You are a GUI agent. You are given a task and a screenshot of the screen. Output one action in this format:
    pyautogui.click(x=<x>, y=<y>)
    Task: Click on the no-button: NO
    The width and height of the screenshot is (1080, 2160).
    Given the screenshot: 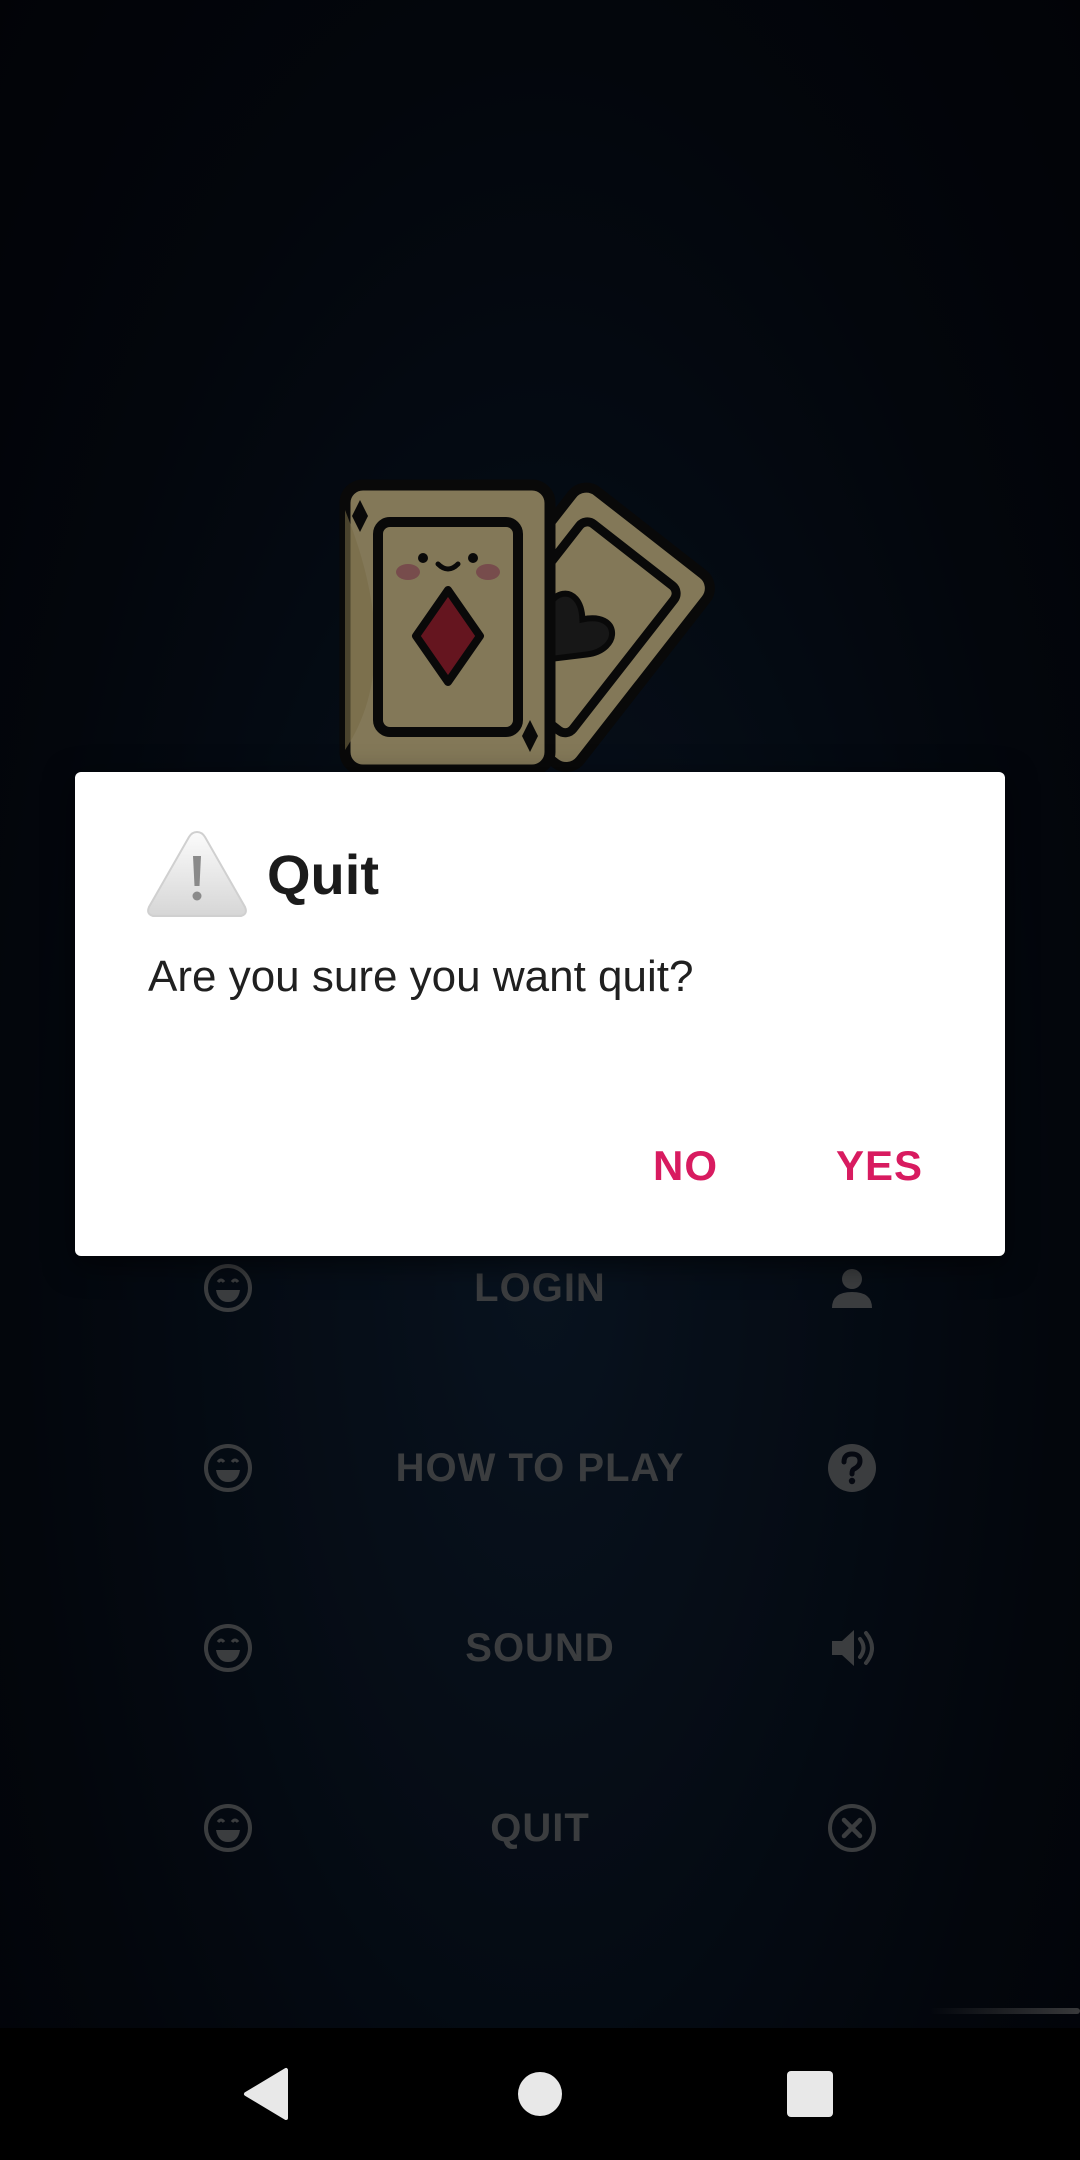 What is the action you would take?
    pyautogui.click(x=685, y=1166)
    